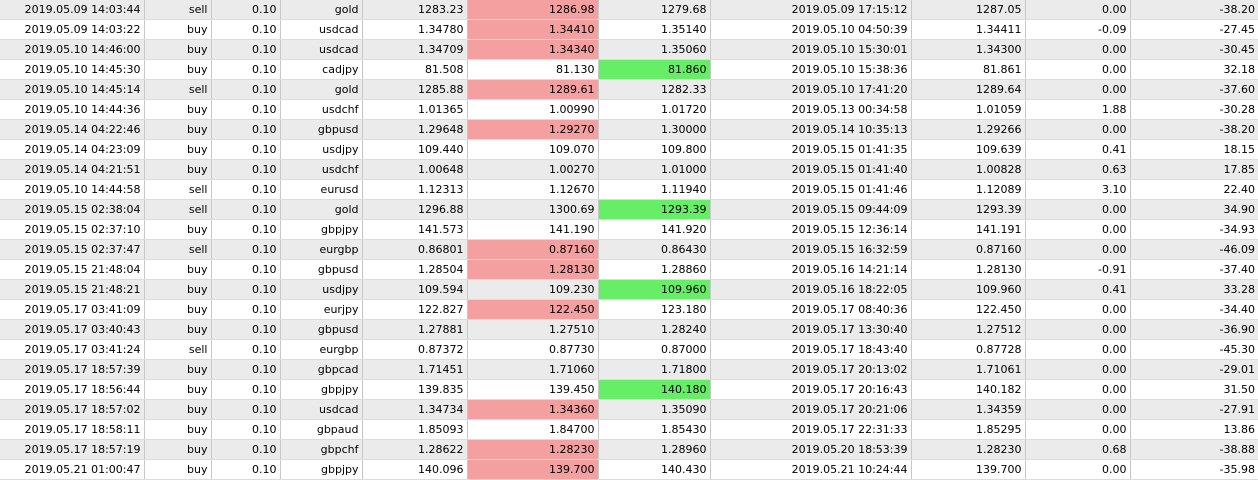 This screenshot has width=1258, height=480. What do you see at coordinates (415, 10) in the screenshot?
I see `cell-price: 1283.23` at bounding box center [415, 10].